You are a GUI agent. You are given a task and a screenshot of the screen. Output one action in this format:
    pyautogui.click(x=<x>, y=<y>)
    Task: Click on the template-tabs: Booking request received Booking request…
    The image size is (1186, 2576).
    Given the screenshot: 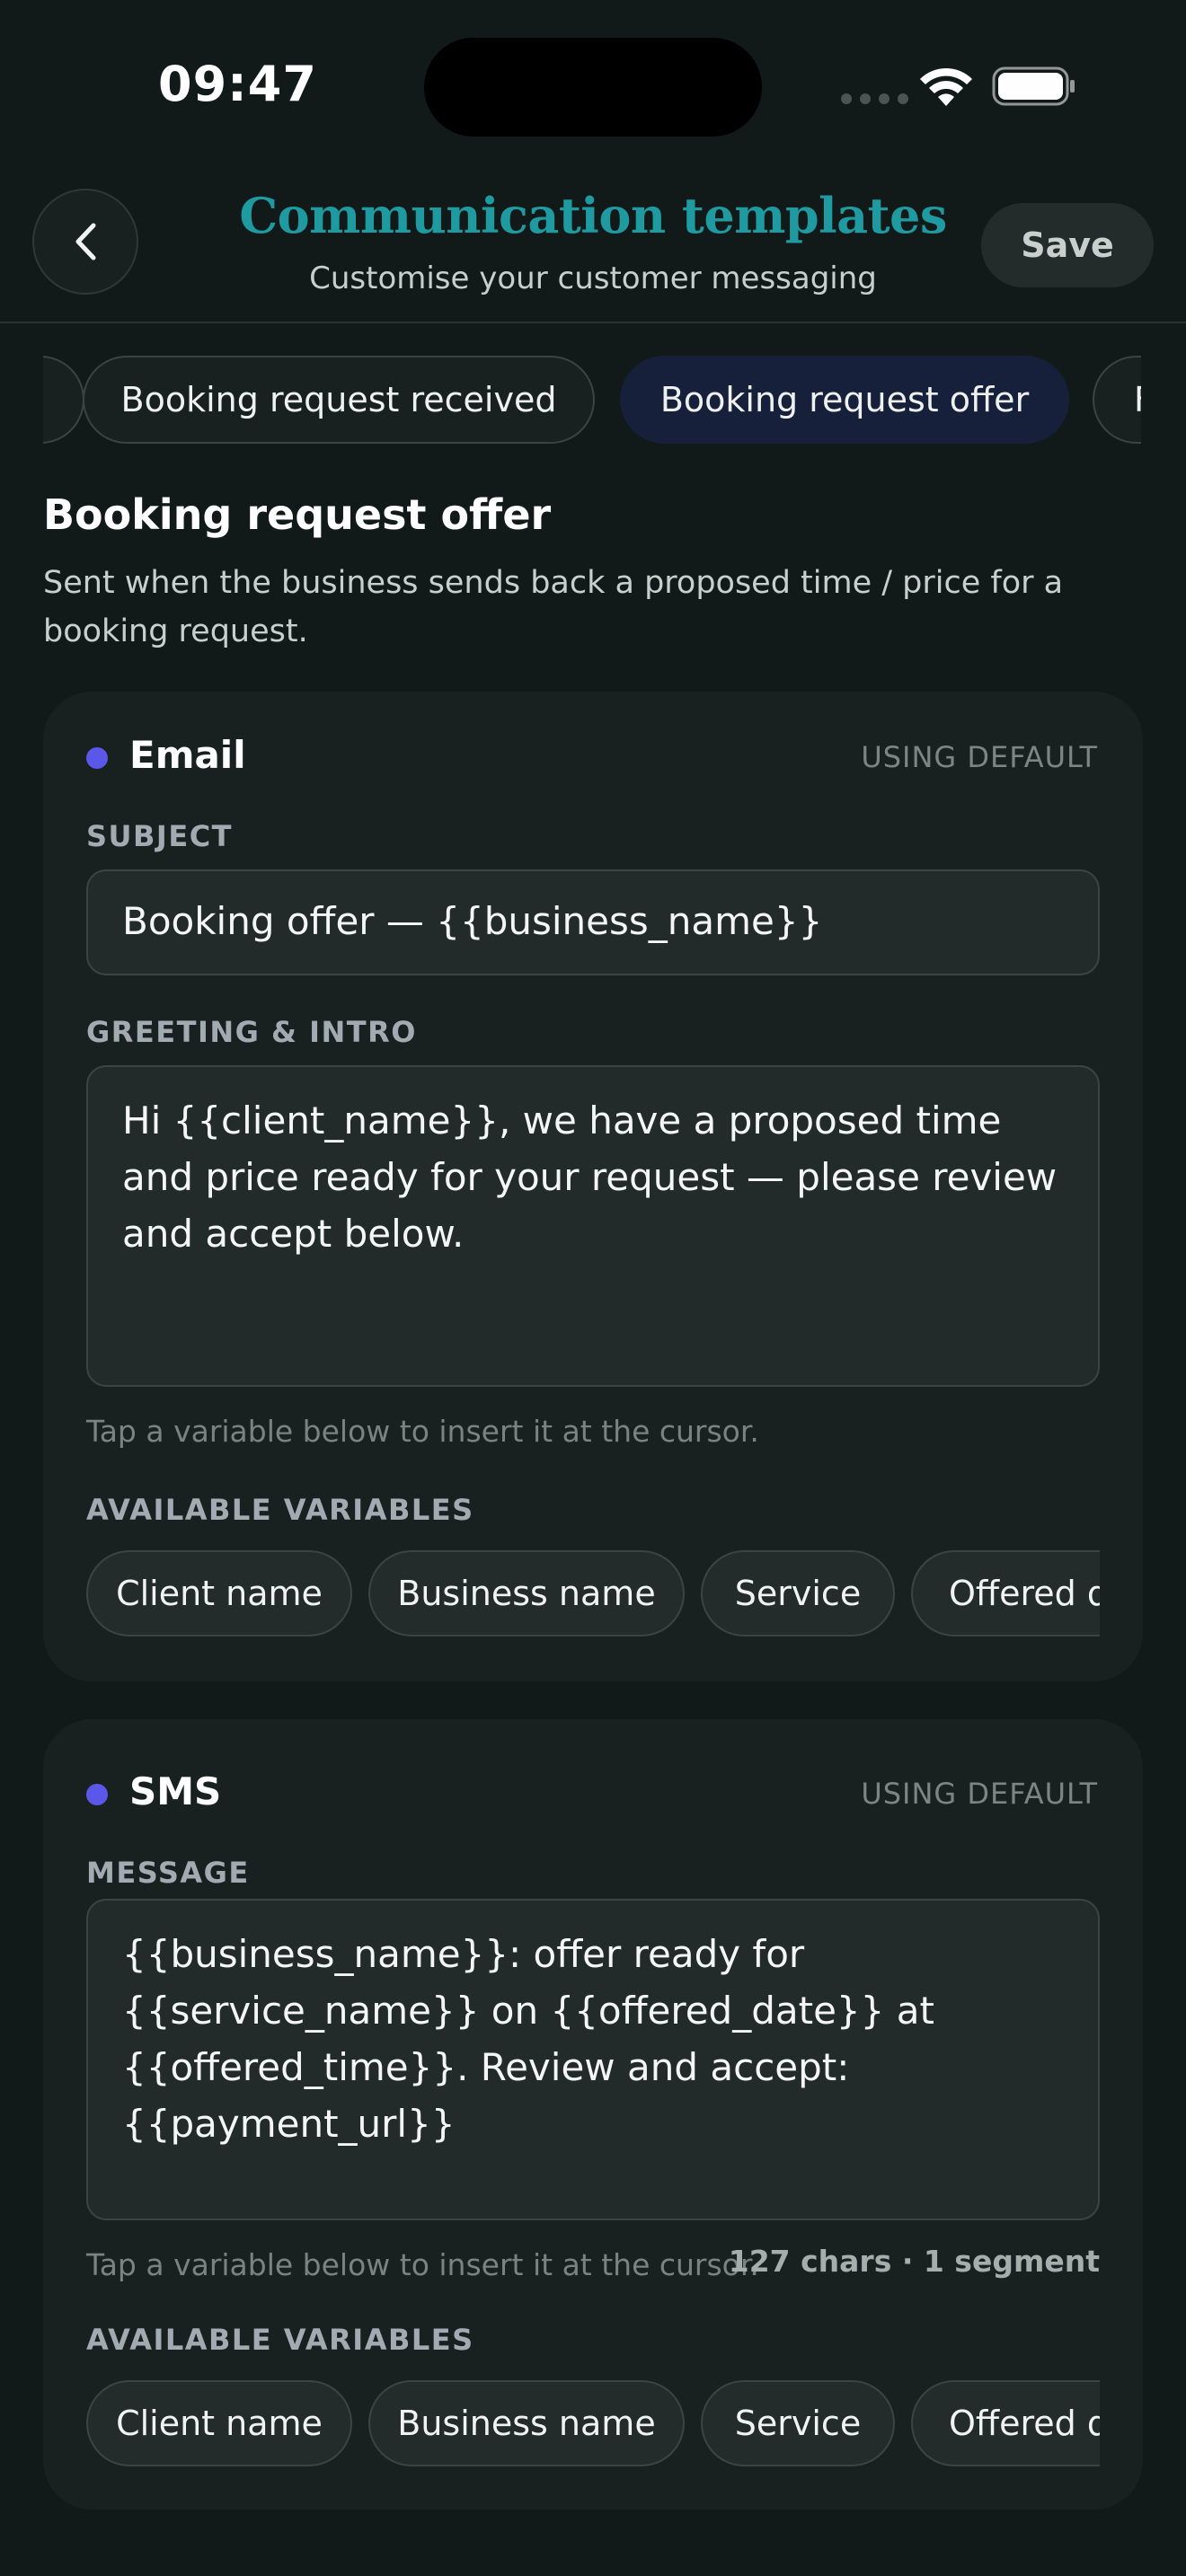 What is the action you would take?
    pyautogui.click(x=592, y=400)
    